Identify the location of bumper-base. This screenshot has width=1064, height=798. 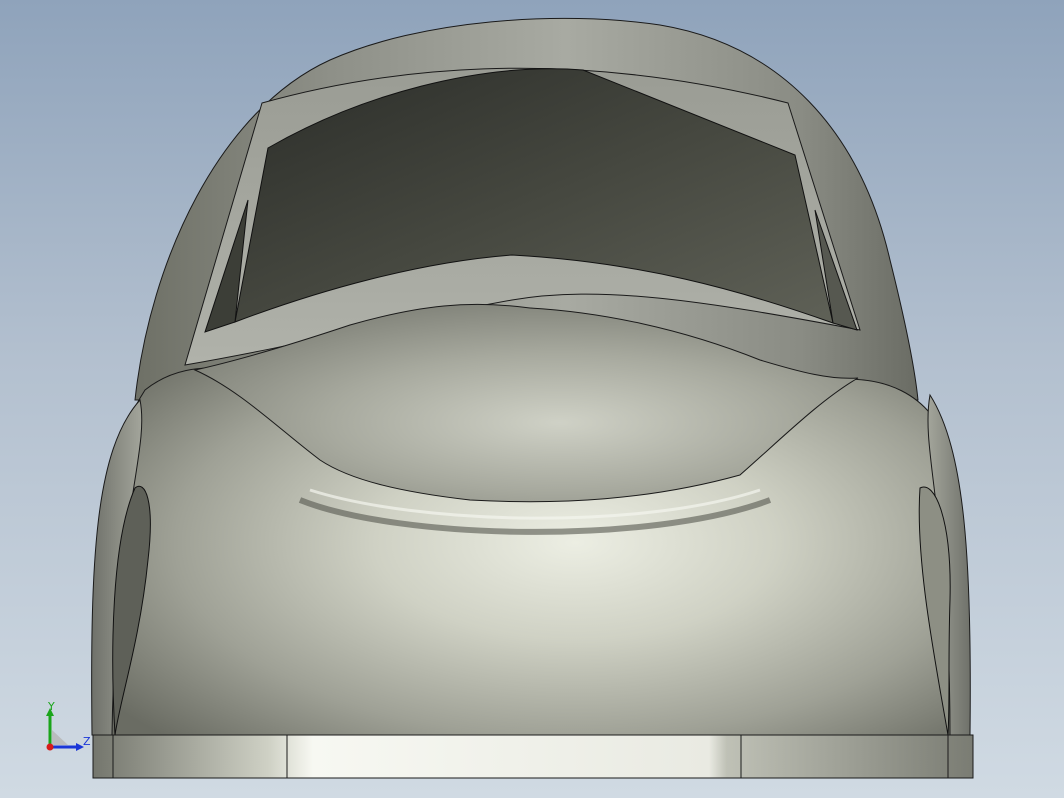
(533, 756).